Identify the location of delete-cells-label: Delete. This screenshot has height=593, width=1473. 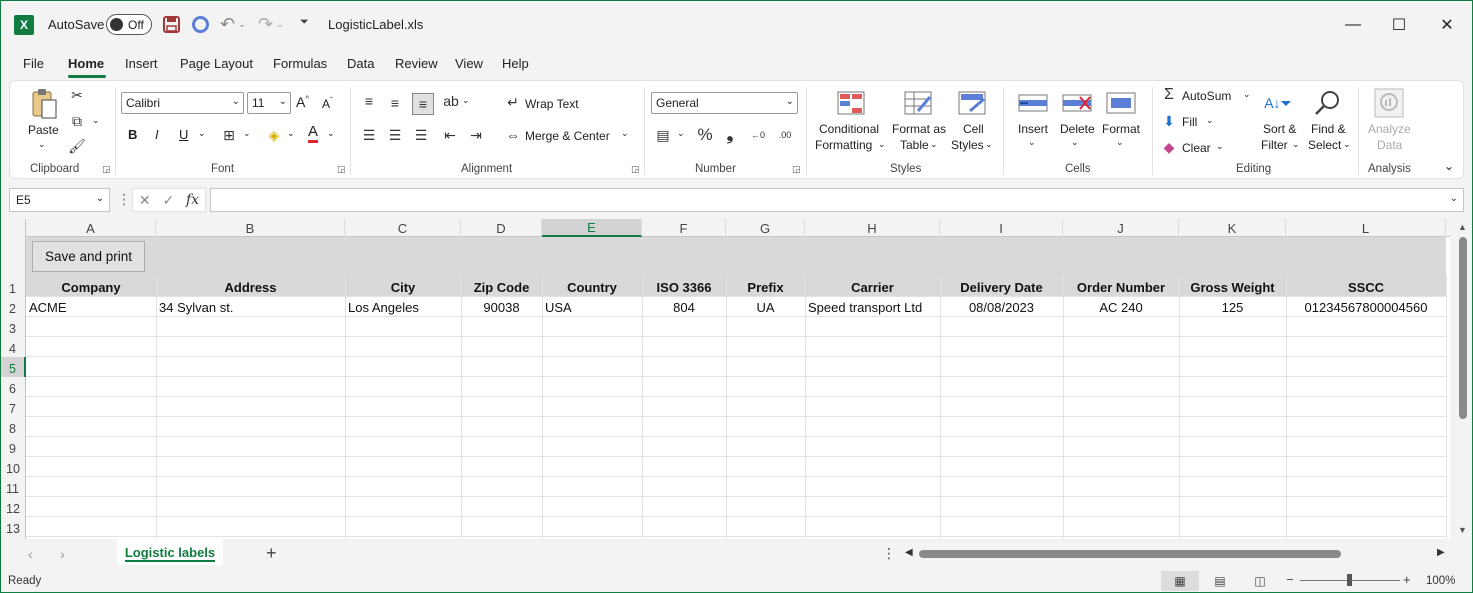
(1077, 129).